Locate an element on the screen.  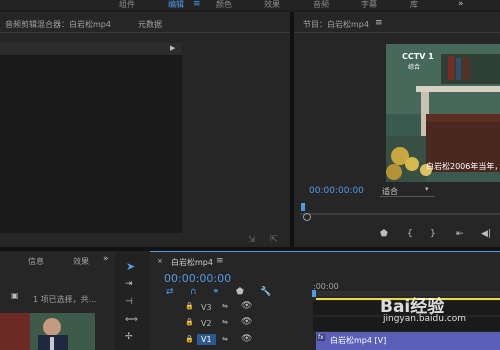
timeline-clip: fx 白岩松mp4 [V] is located at coordinates (408, 341).